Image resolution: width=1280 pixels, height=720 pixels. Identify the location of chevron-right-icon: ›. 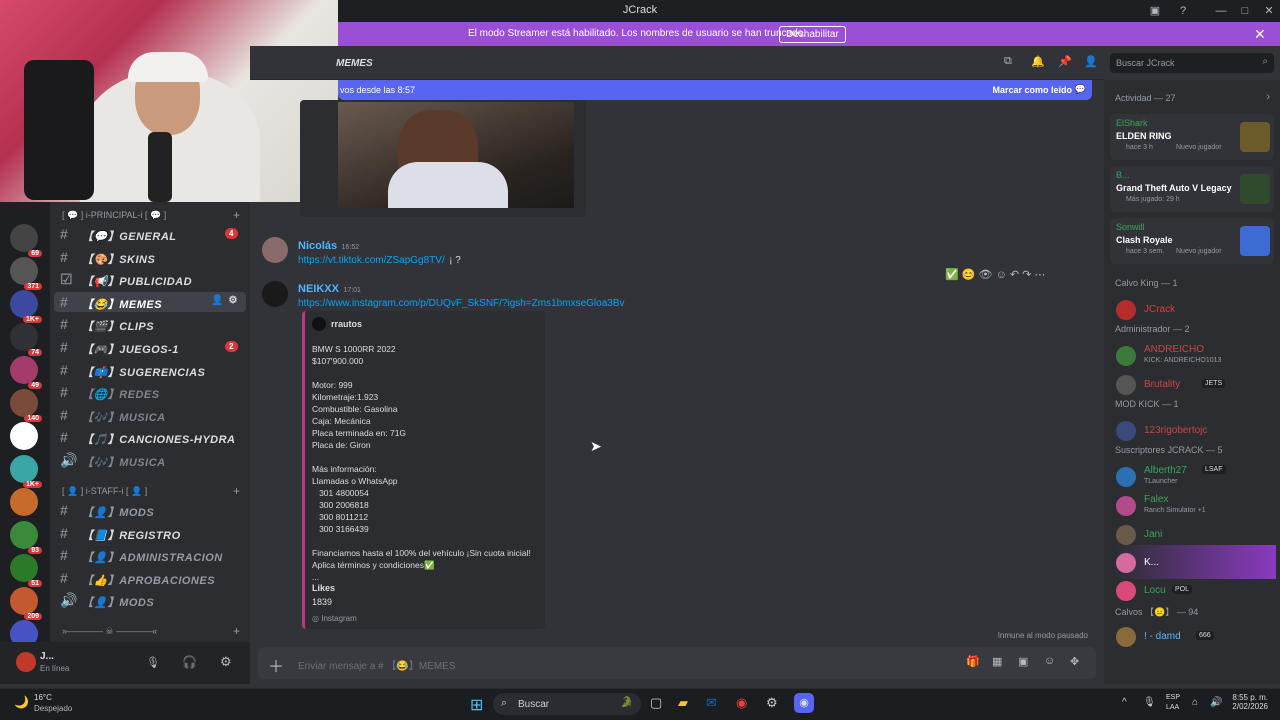
(1268, 97).